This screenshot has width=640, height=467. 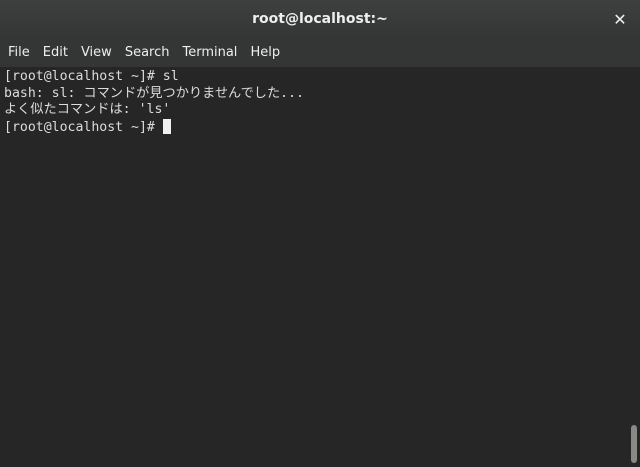 What do you see at coordinates (620, 19) in the screenshot?
I see `close-icon: ✕` at bounding box center [620, 19].